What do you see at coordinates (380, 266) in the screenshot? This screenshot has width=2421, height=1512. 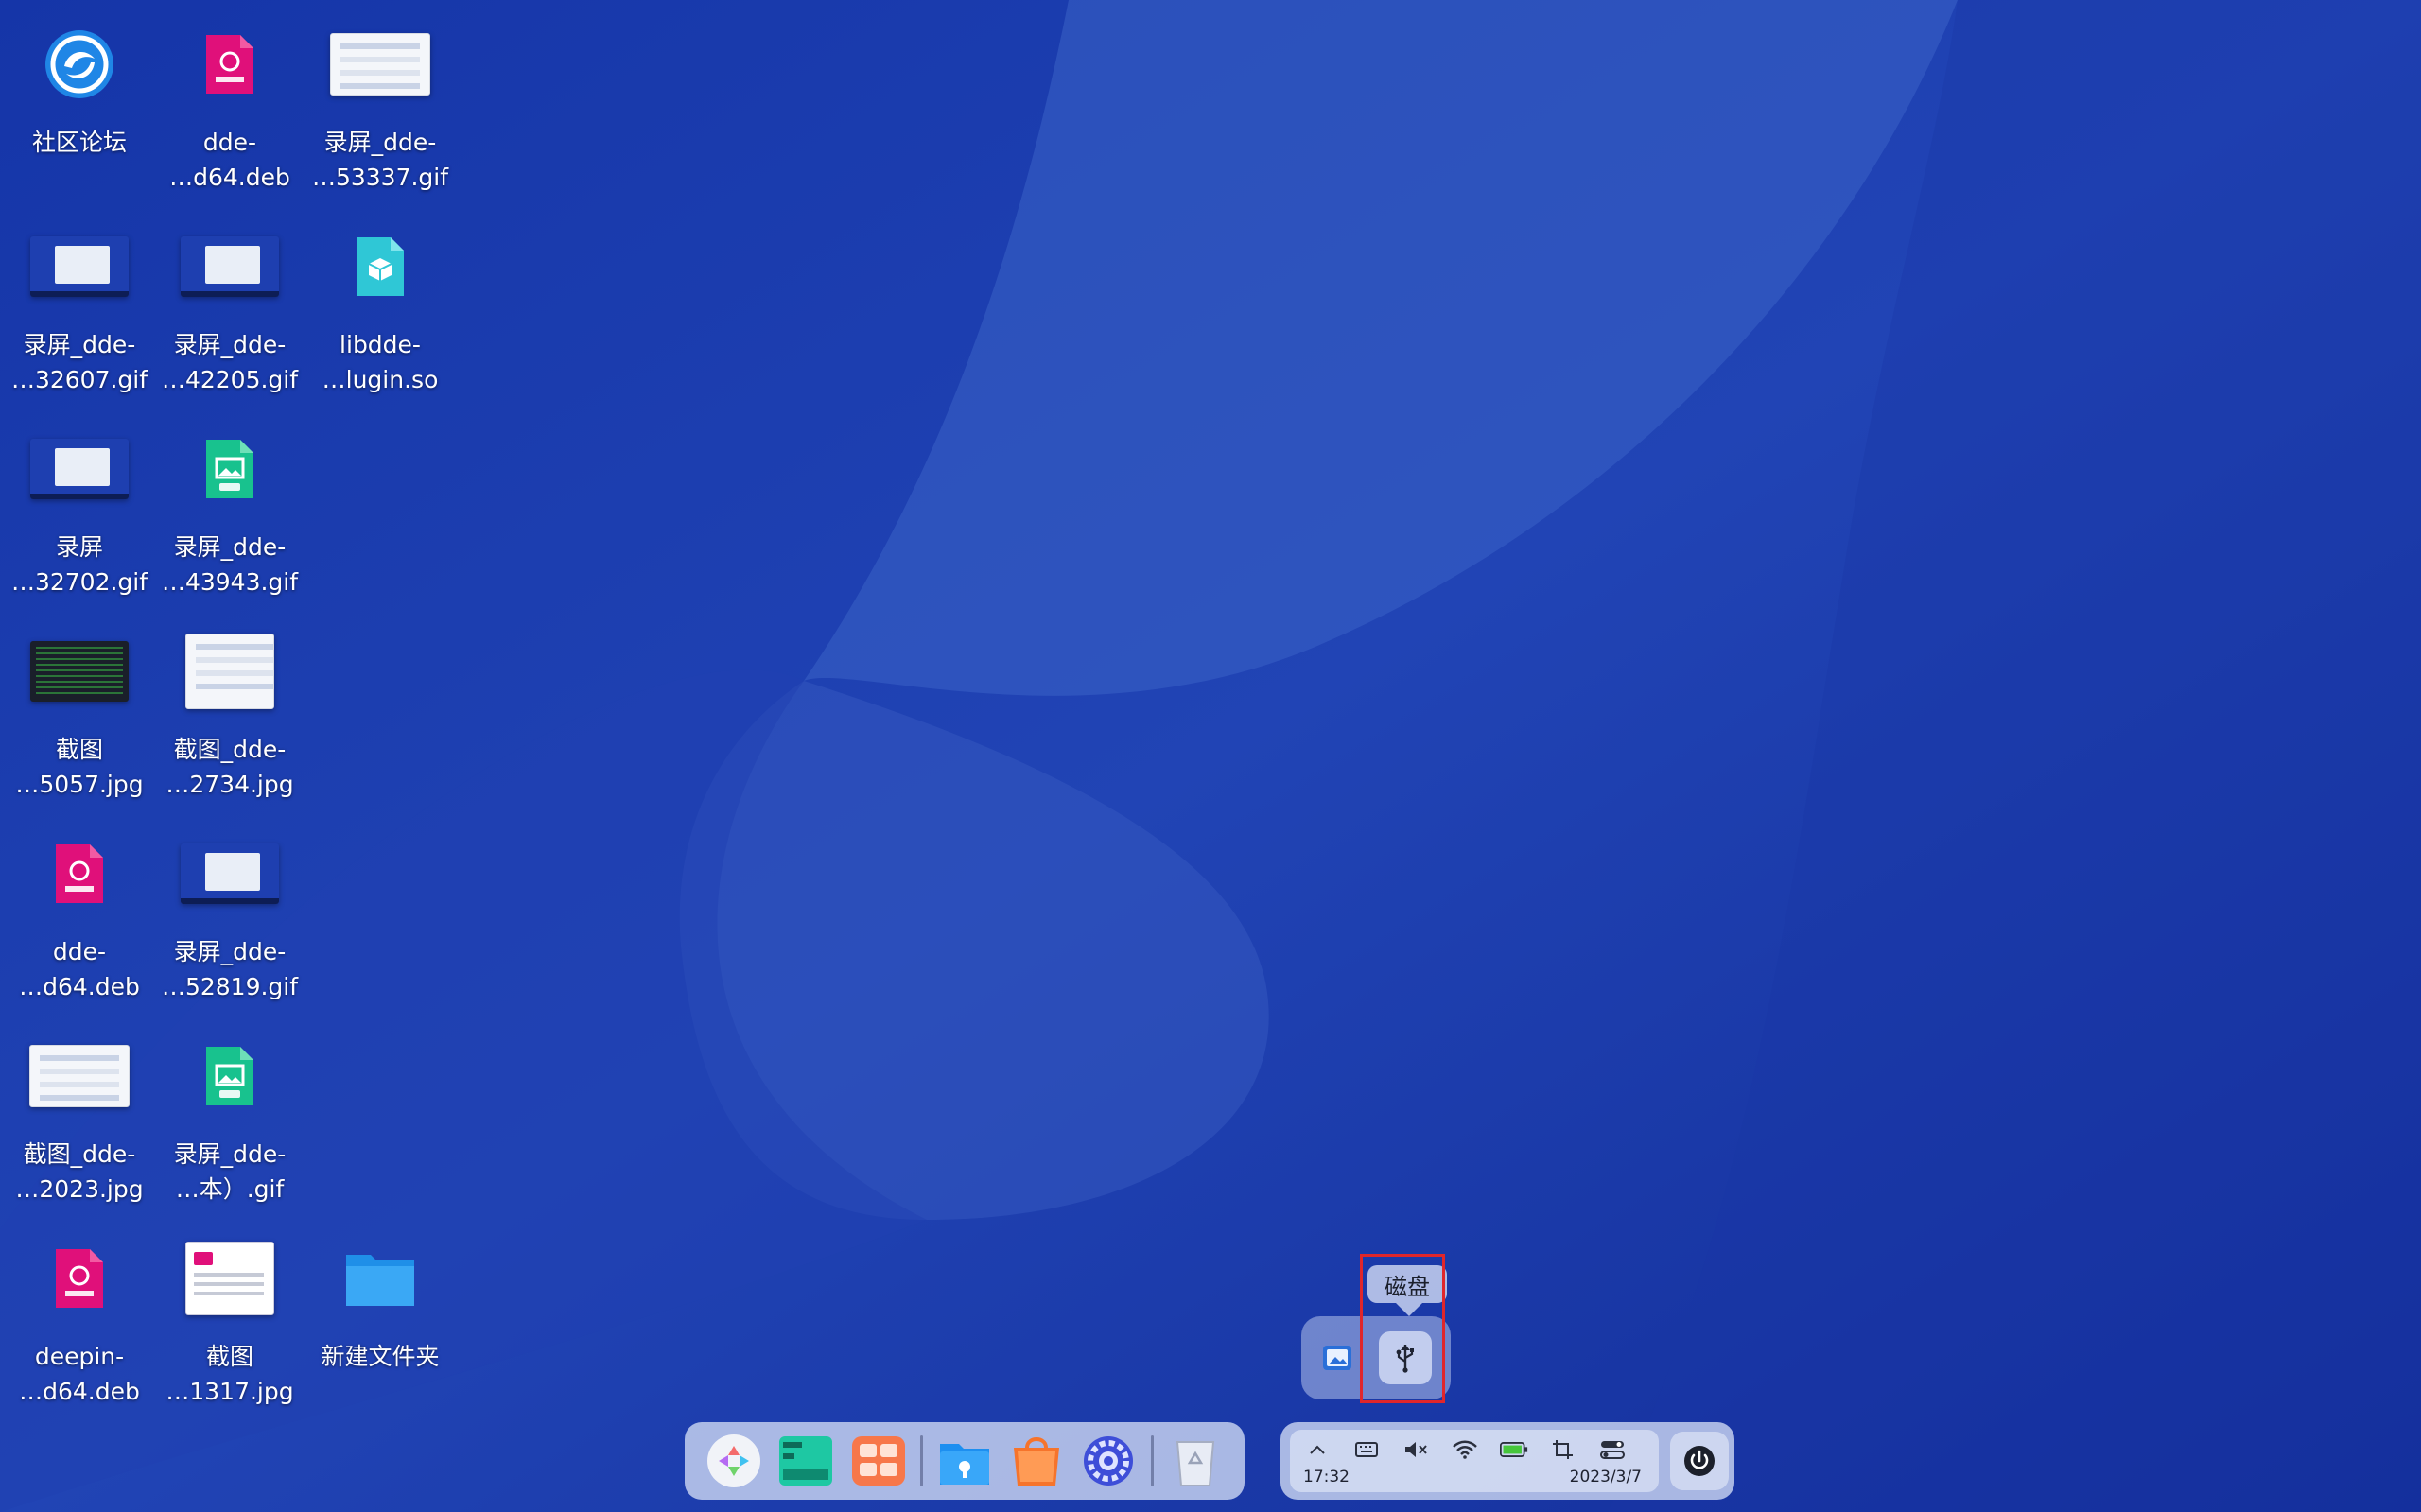 I see `library-file-icon` at bounding box center [380, 266].